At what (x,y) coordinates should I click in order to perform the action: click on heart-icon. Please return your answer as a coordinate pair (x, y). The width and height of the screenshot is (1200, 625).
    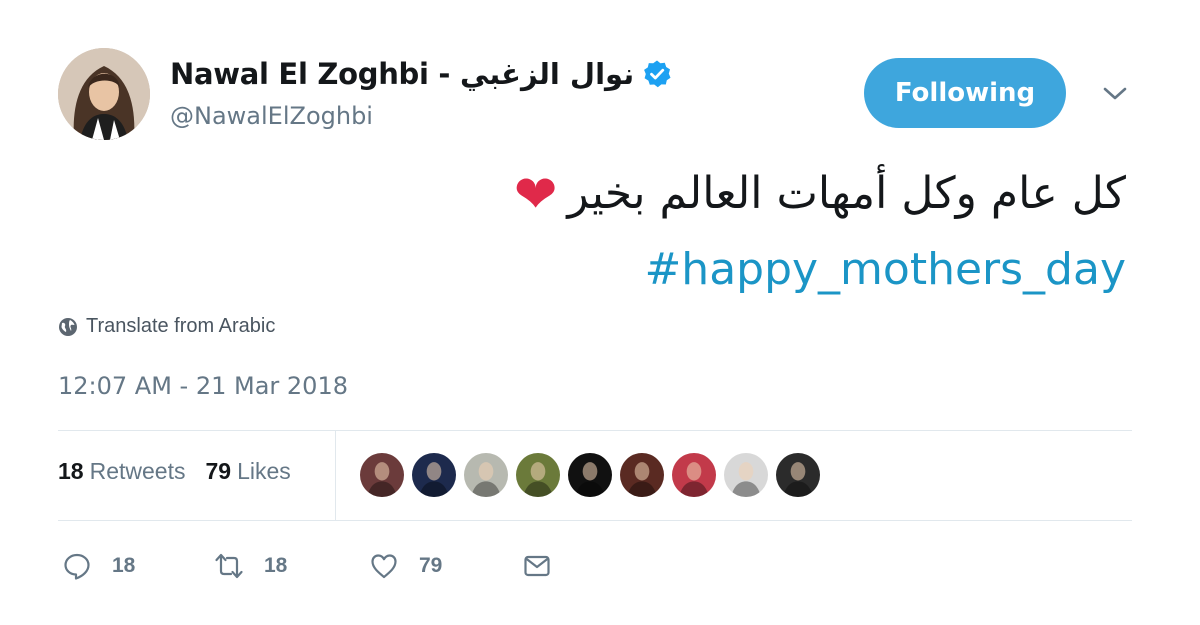
    Looking at the image, I should click on (384, 566).